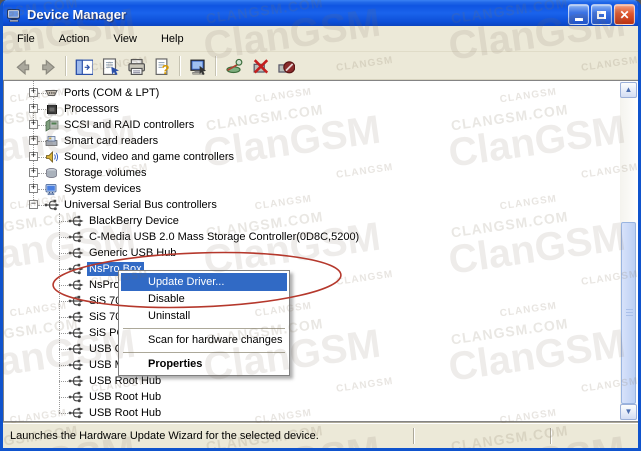  I want to click on toolbar-button-uninstall, so click(285, 66).